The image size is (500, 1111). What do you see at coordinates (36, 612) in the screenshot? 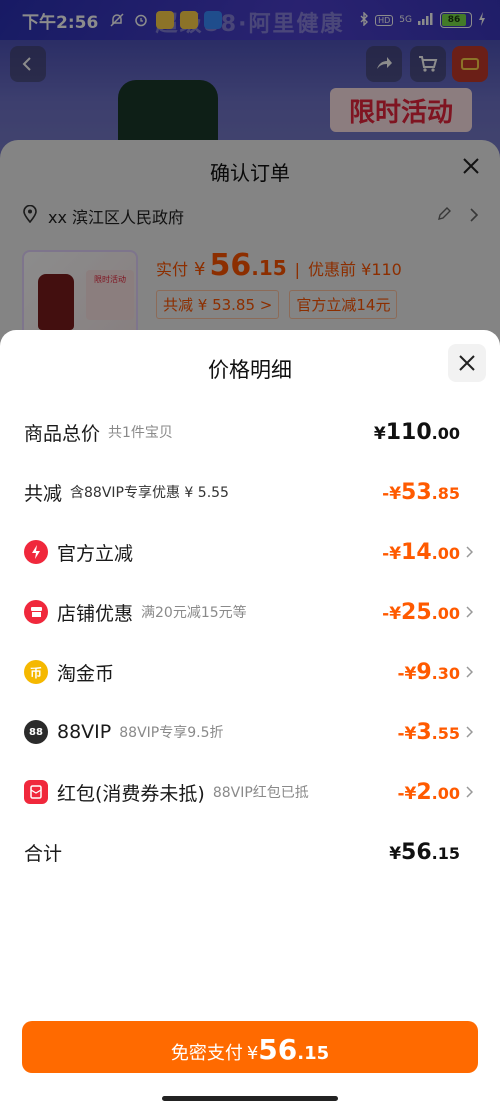
I see `shop-icon` at bounding box center [36, 612].